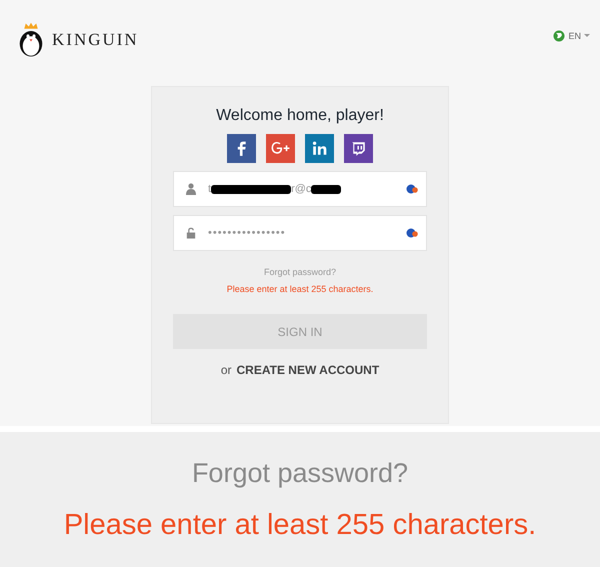 This screenshot has width=600, height=567. What do you see at coordinates (95, 40) in the screenshot?
I see `logo-text: KINGUIN` at bounding box center [95, 40].